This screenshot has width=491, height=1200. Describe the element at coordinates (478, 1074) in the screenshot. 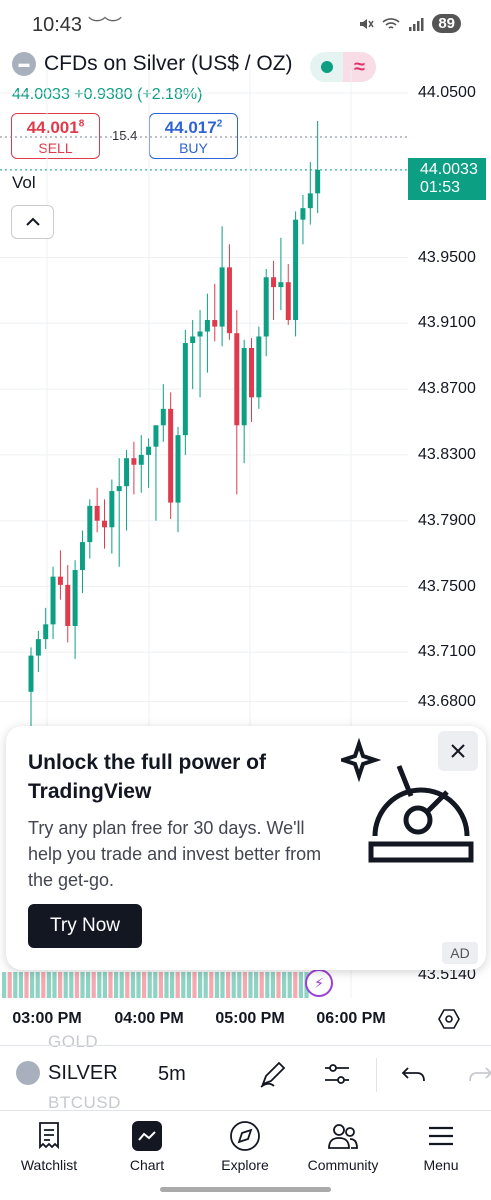

I see `redo-icon` at that location.